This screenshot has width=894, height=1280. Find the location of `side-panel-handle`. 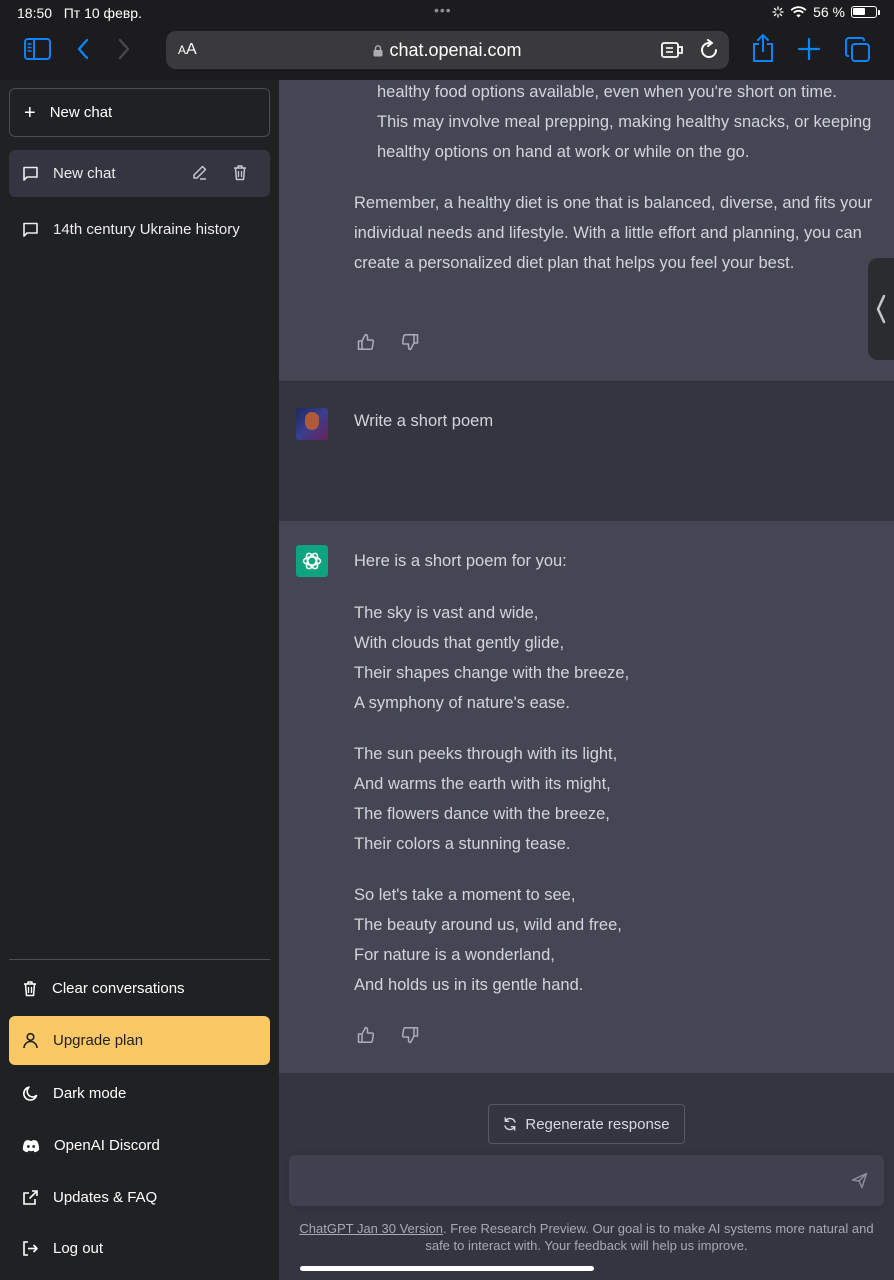

side-panel-handle is located at coordinates (881, 309).